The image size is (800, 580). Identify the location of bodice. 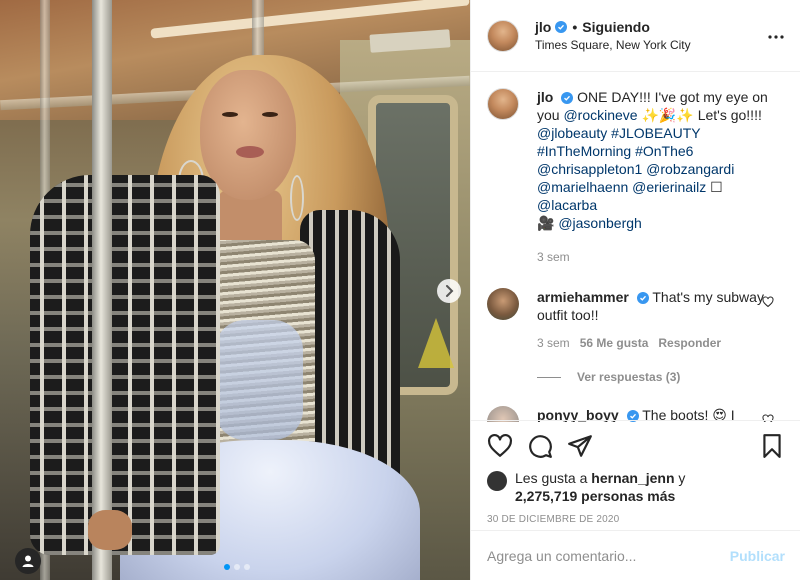
(259, 380).